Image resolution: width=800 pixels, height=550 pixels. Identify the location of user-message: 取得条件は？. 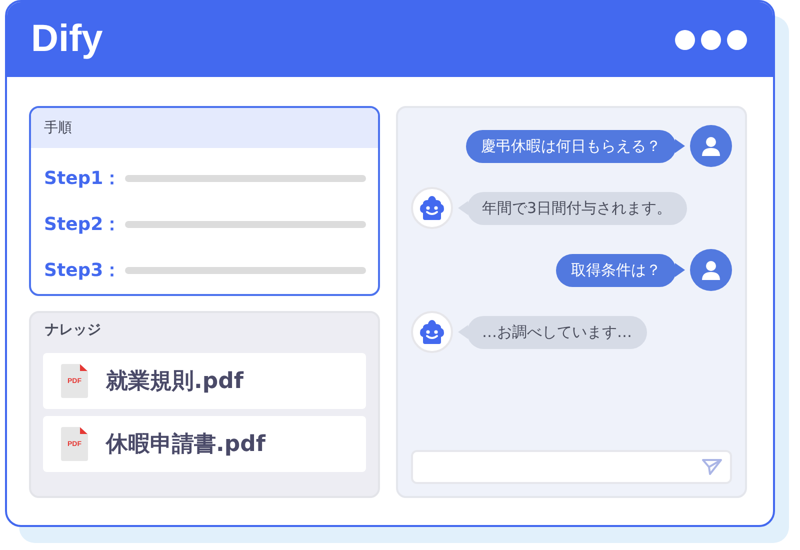
(616, 270).